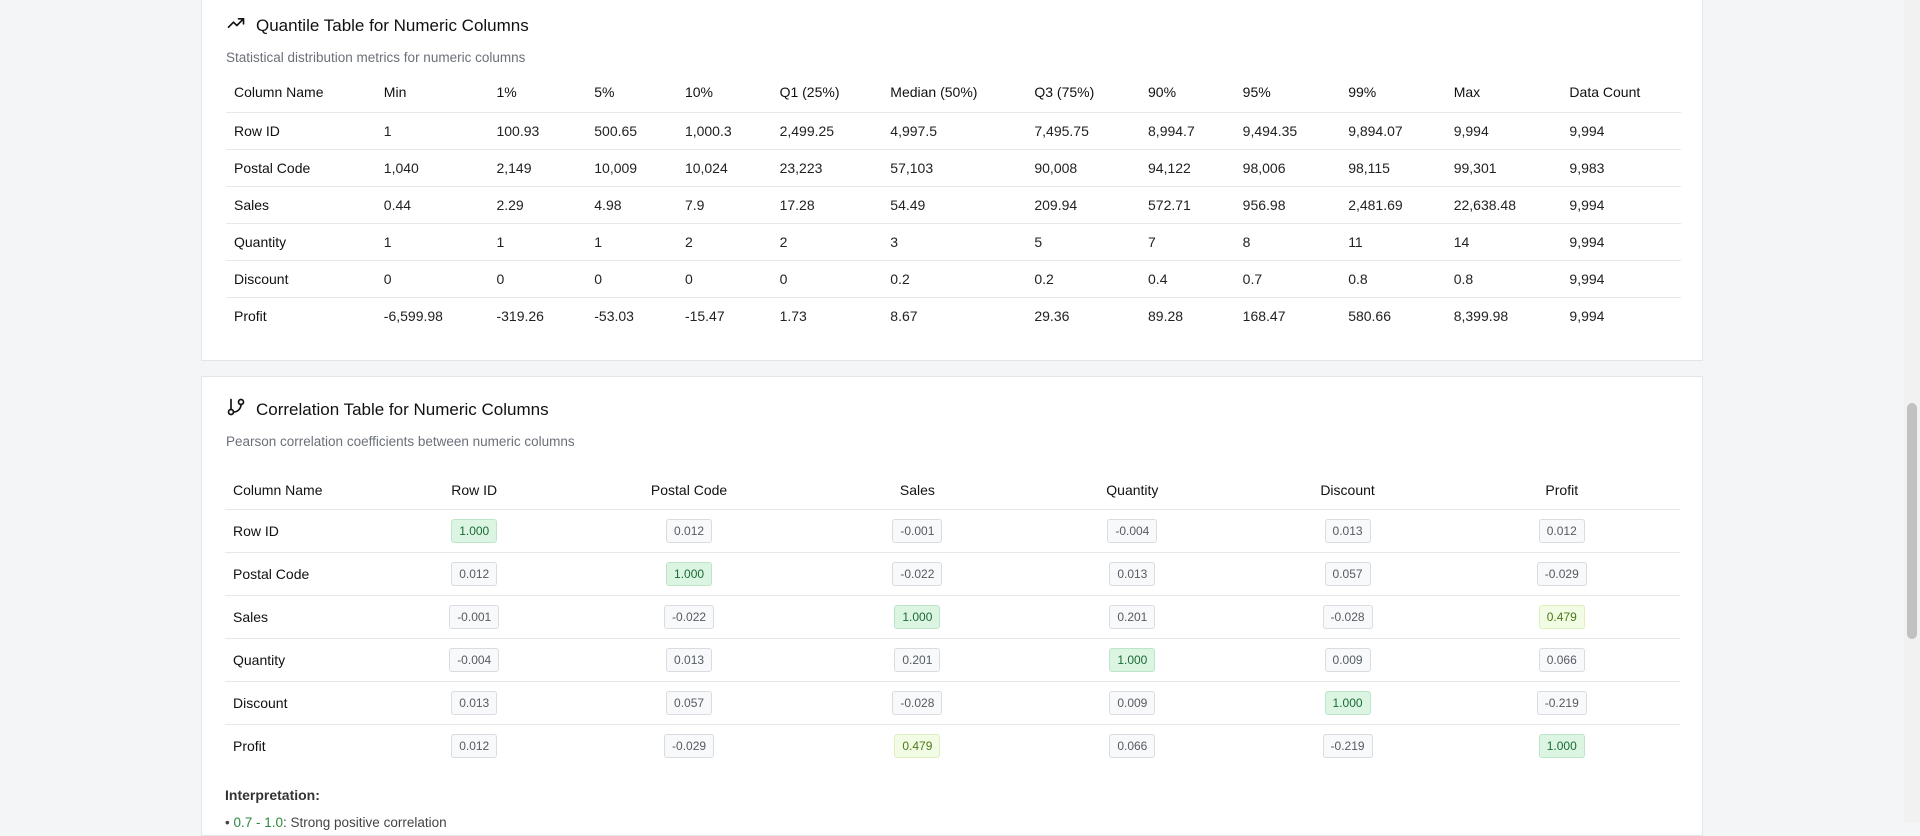 This screenshot has height=836, width=1920. Describe the element at coordinates (616, 167) in the screenshot. I see `quantile-value-cell: 10,009` at that location.